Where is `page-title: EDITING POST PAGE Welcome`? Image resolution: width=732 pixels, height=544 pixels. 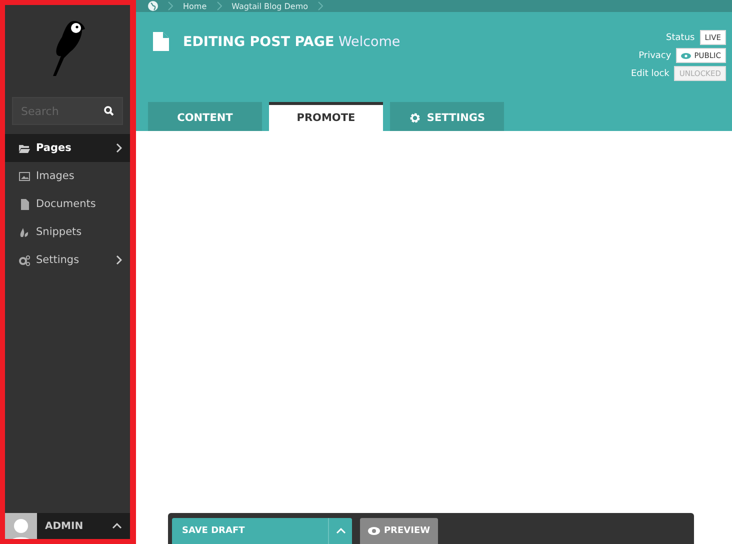 page-title: EDITING POST PAGE Welcome is located at coordinates (291, 42).